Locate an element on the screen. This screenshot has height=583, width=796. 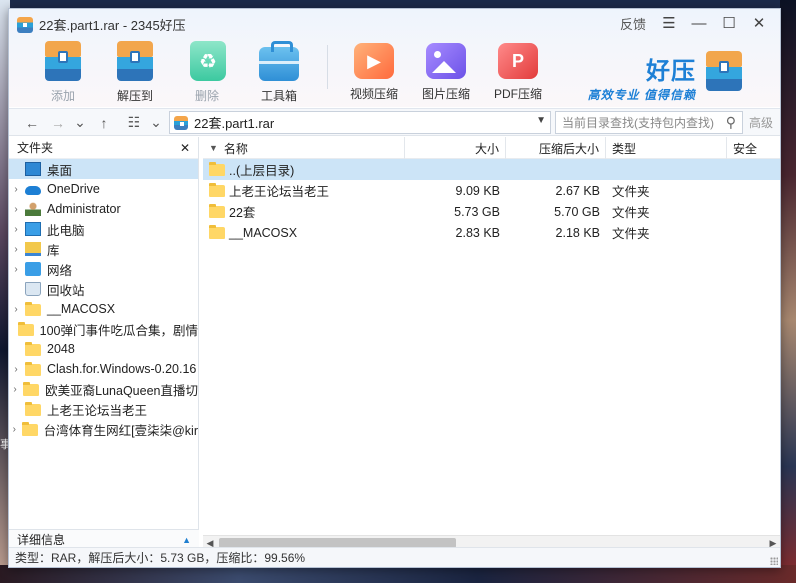
tree-item-folder: 上老王论坛当老王 is located at coordinates (103, 409).